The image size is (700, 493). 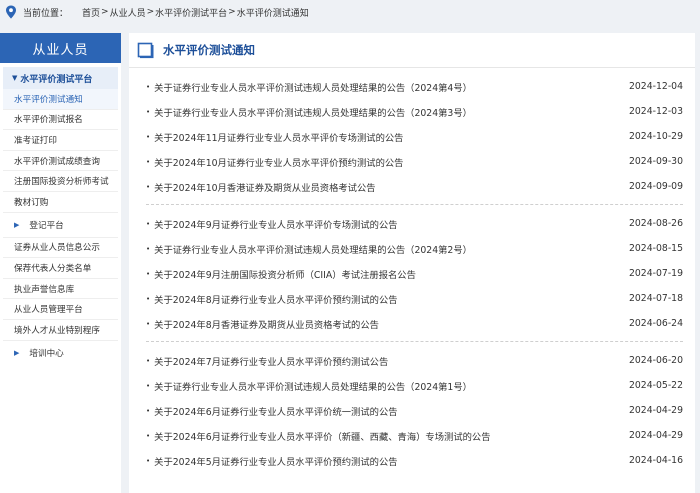 What do you see at coordinates (655, 385) in the screenshot?
I see `notice-date: 2024-05-22` at bounding box center [655, 385].